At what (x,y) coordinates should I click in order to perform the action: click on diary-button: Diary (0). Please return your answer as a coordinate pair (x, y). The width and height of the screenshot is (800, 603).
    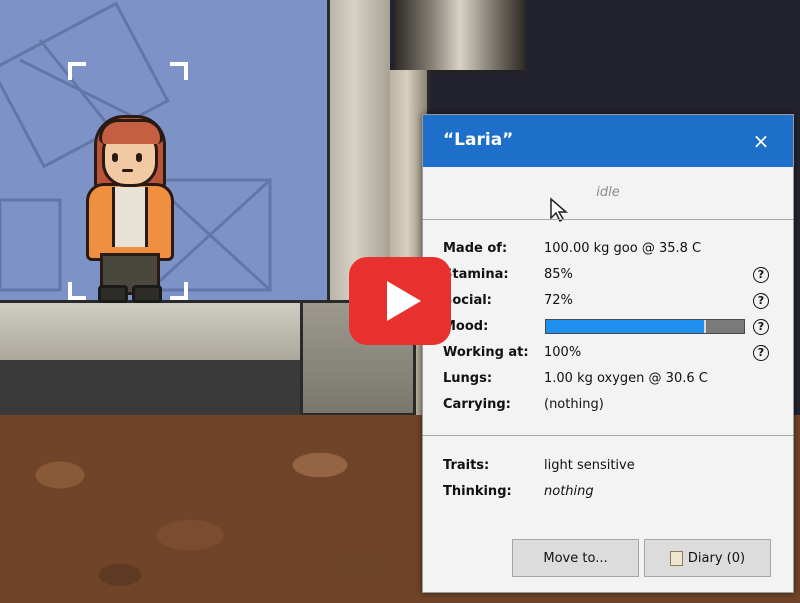
    Looking at the image, I should click on (707, 558).